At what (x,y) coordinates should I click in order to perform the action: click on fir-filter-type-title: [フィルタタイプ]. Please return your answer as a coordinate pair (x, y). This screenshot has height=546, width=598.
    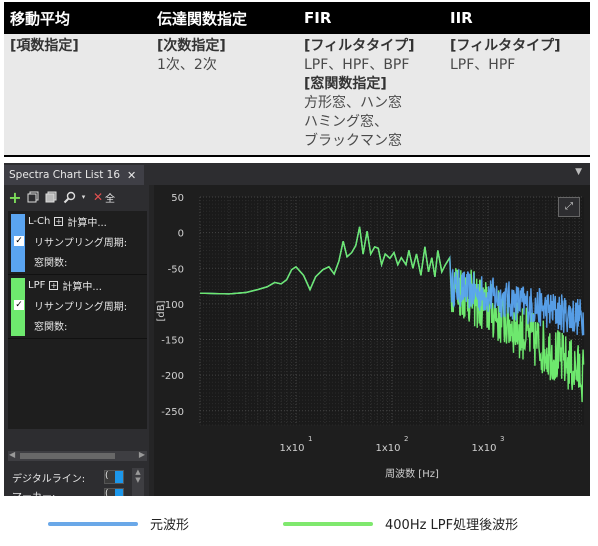
    Looking at the image, I should click on (359, 46).